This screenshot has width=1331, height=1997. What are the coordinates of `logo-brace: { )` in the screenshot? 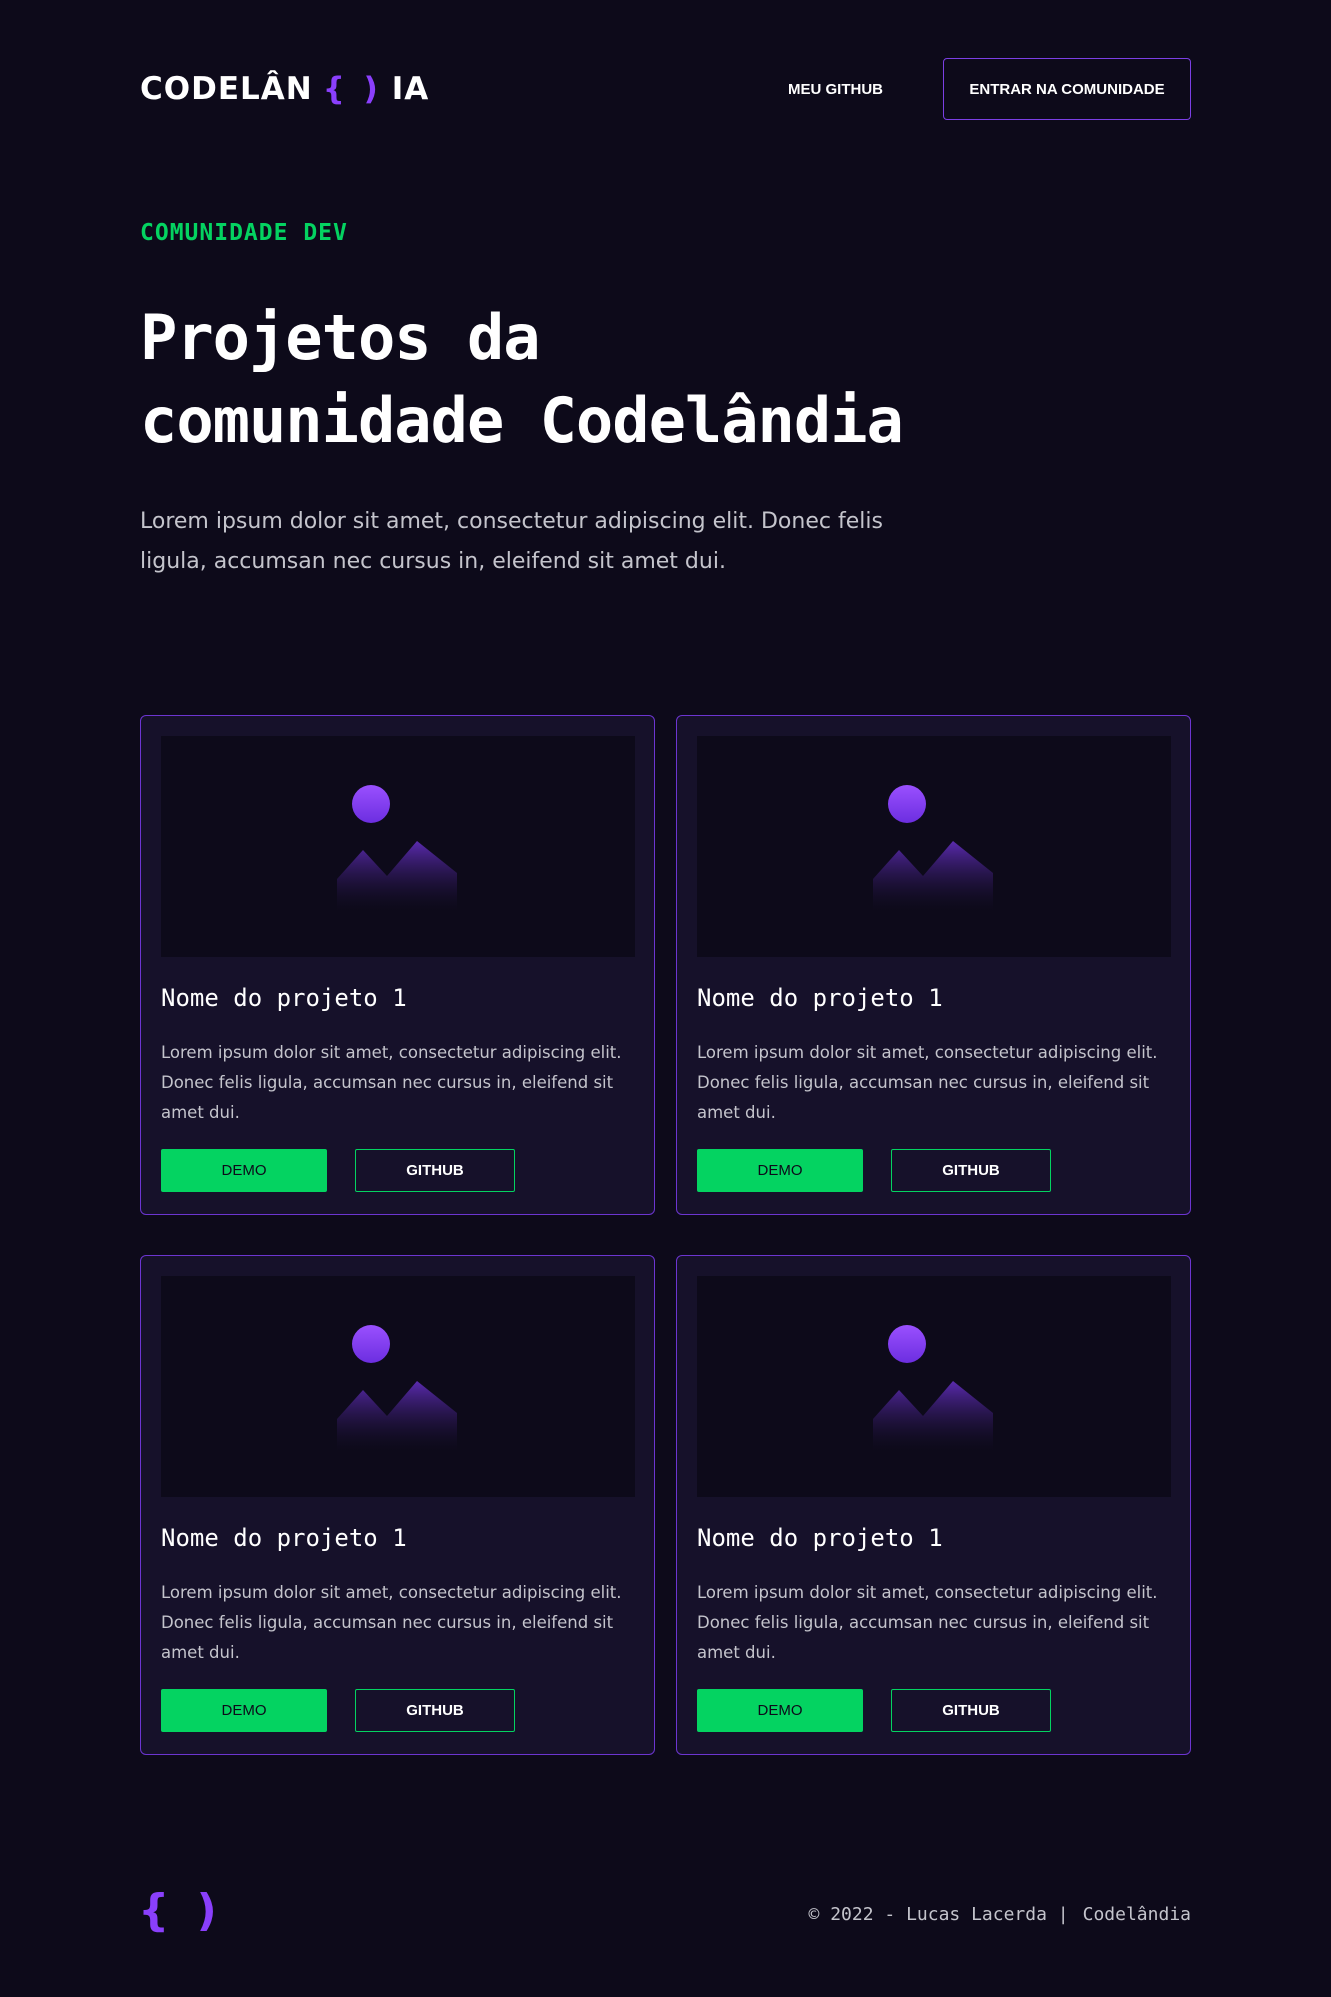 It's located at (352, 89).